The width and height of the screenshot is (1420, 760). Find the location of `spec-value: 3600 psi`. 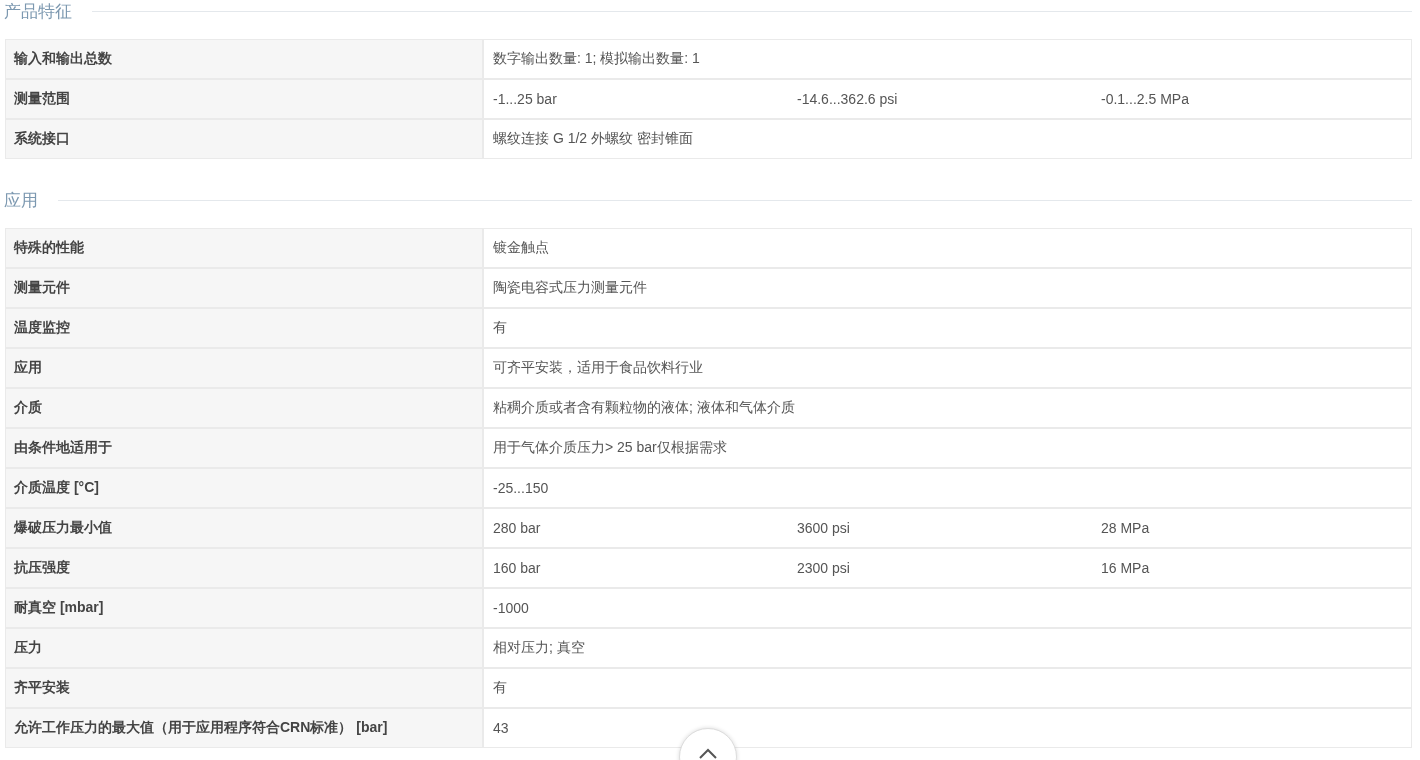

spec-value: 3600 psi is located at coordinates (824, 528).